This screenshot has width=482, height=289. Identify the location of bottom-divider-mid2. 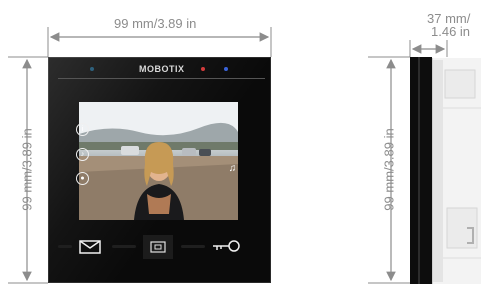
(193, 246).